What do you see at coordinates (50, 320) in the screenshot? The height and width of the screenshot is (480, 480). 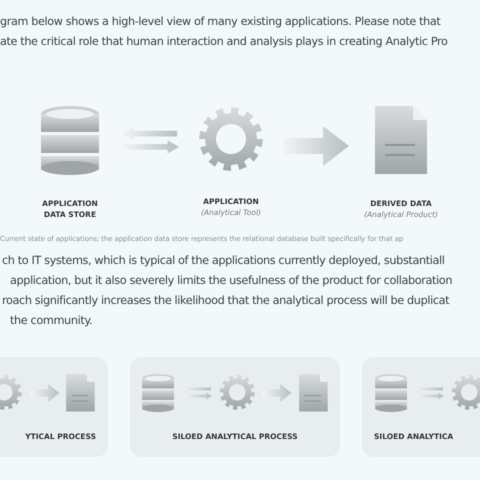 I see `paragraph-line: the community.` at bounding box center [50, 320].